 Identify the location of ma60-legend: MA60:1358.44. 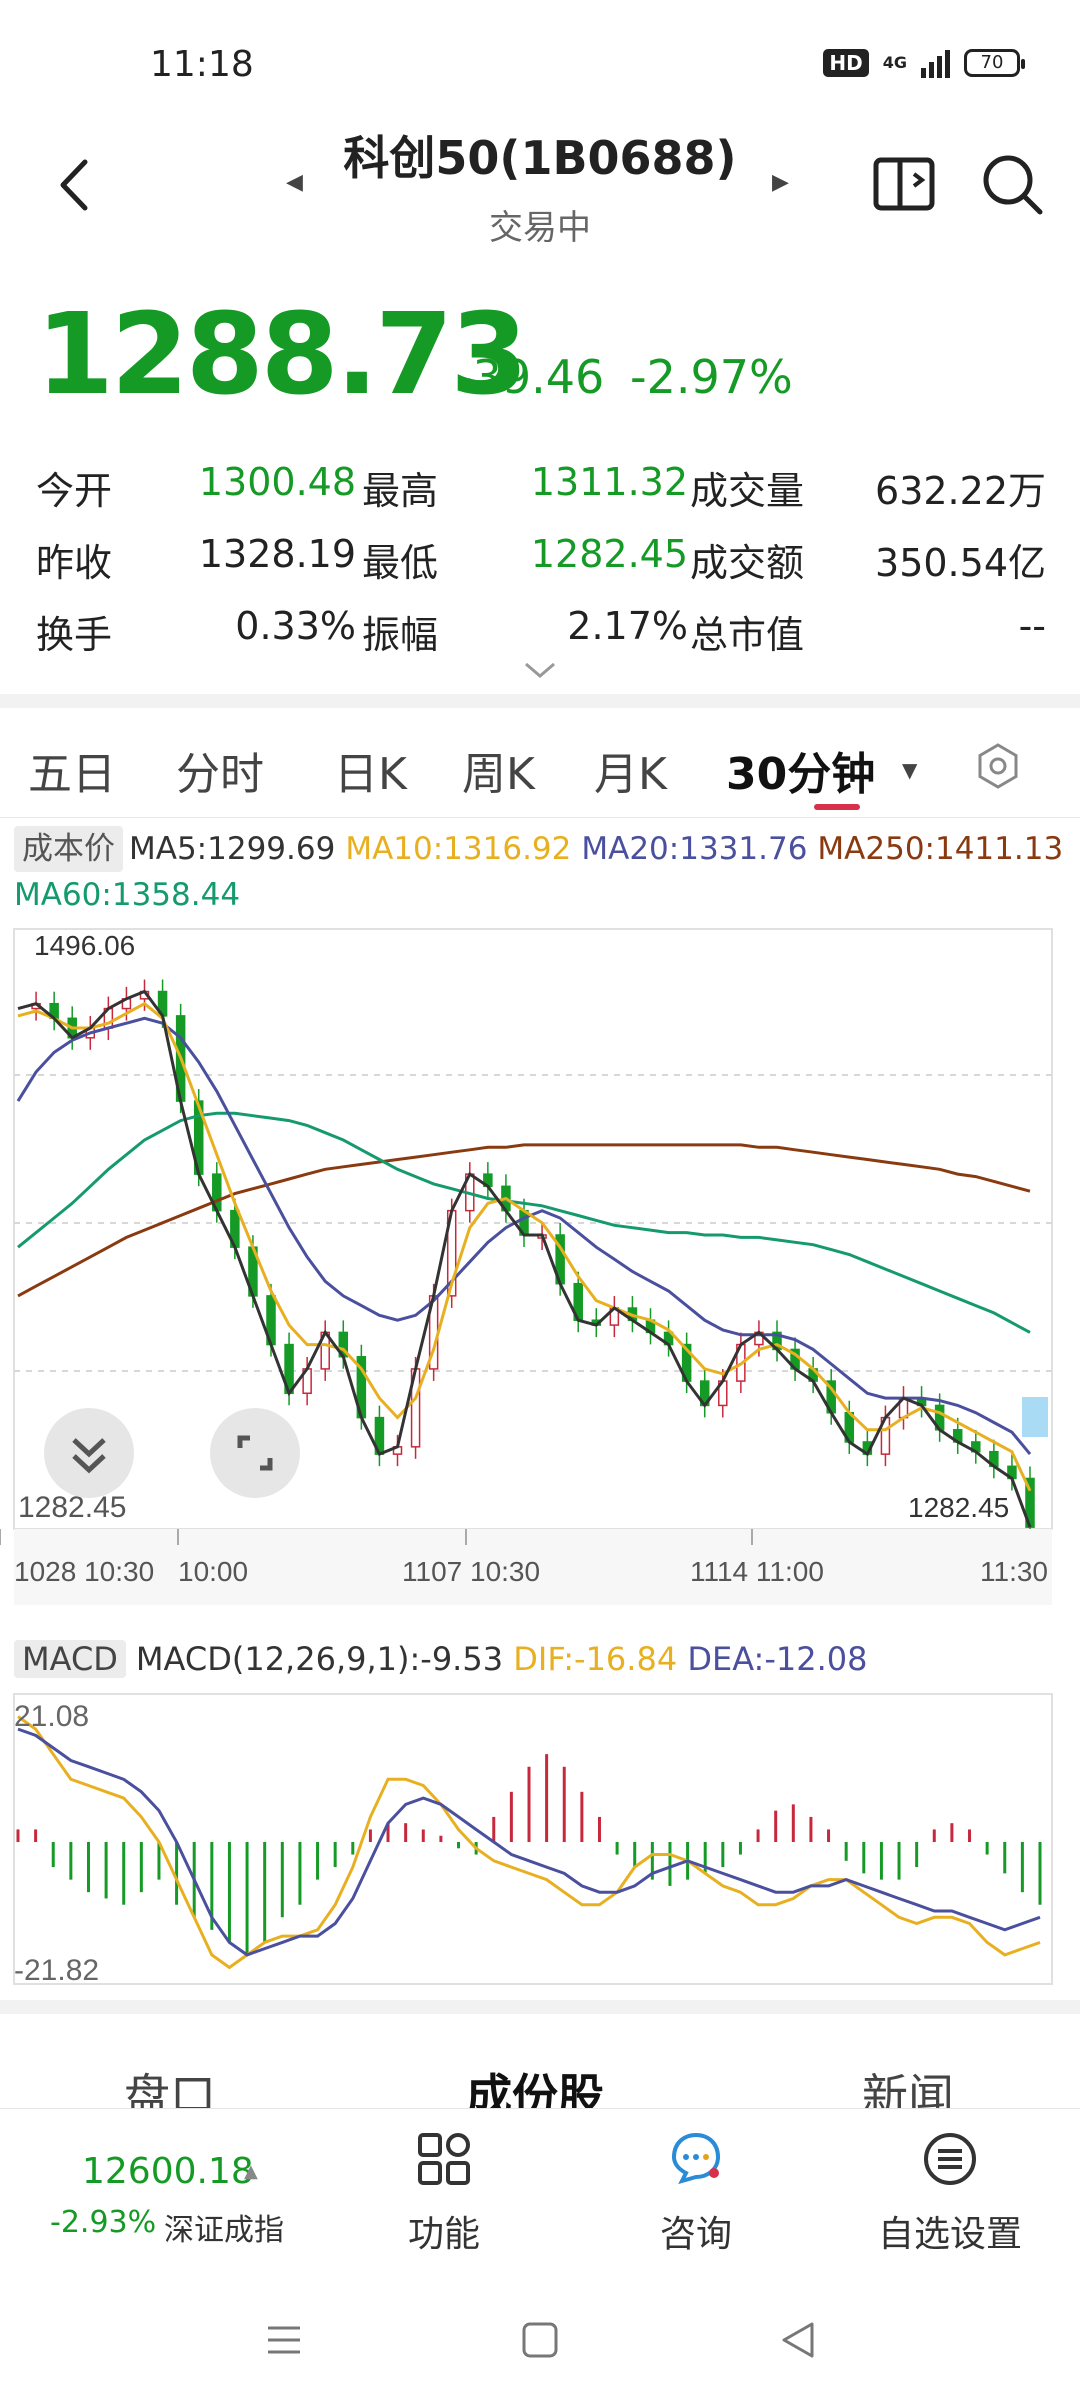
(127, 895).